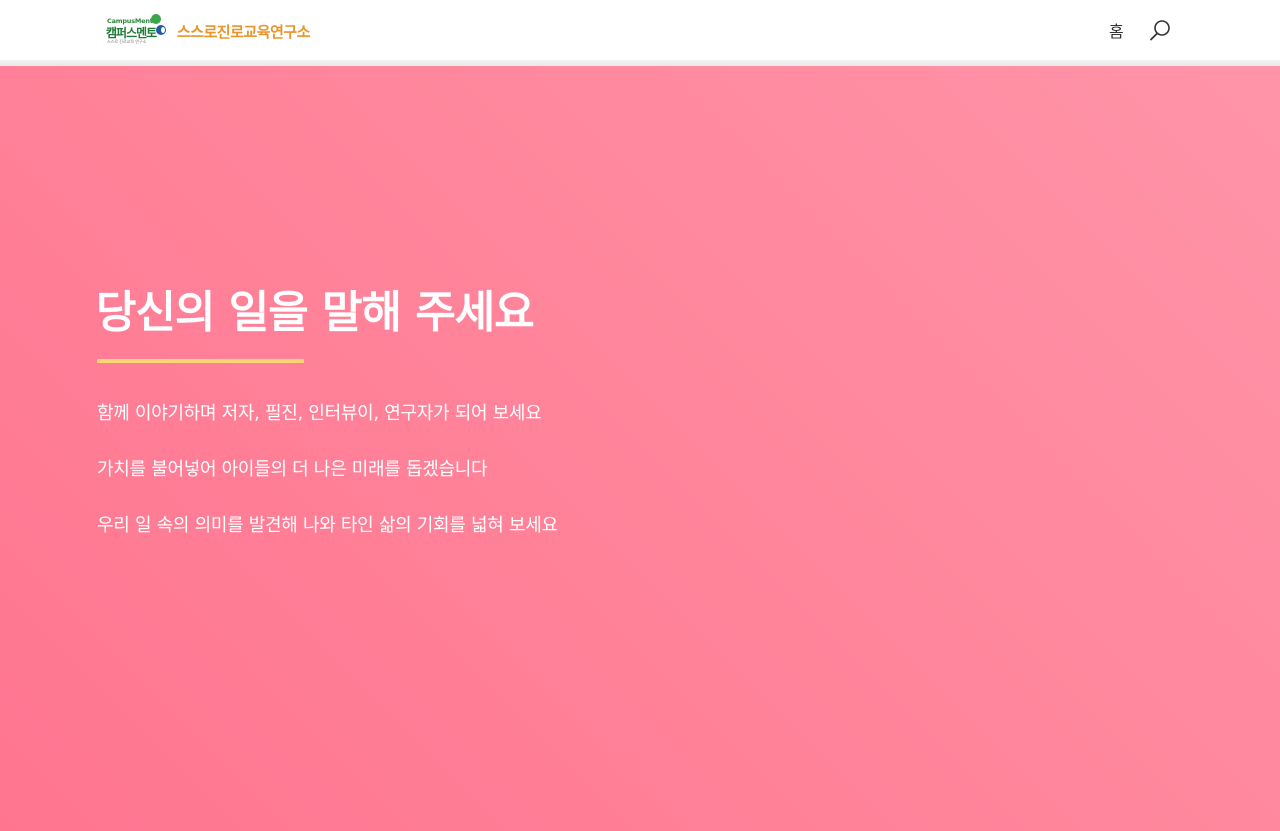 Image resolution: width=1280 pixels, height=831 pixels. I want to click on logo-blue-dot-icon, so click(161, 30).